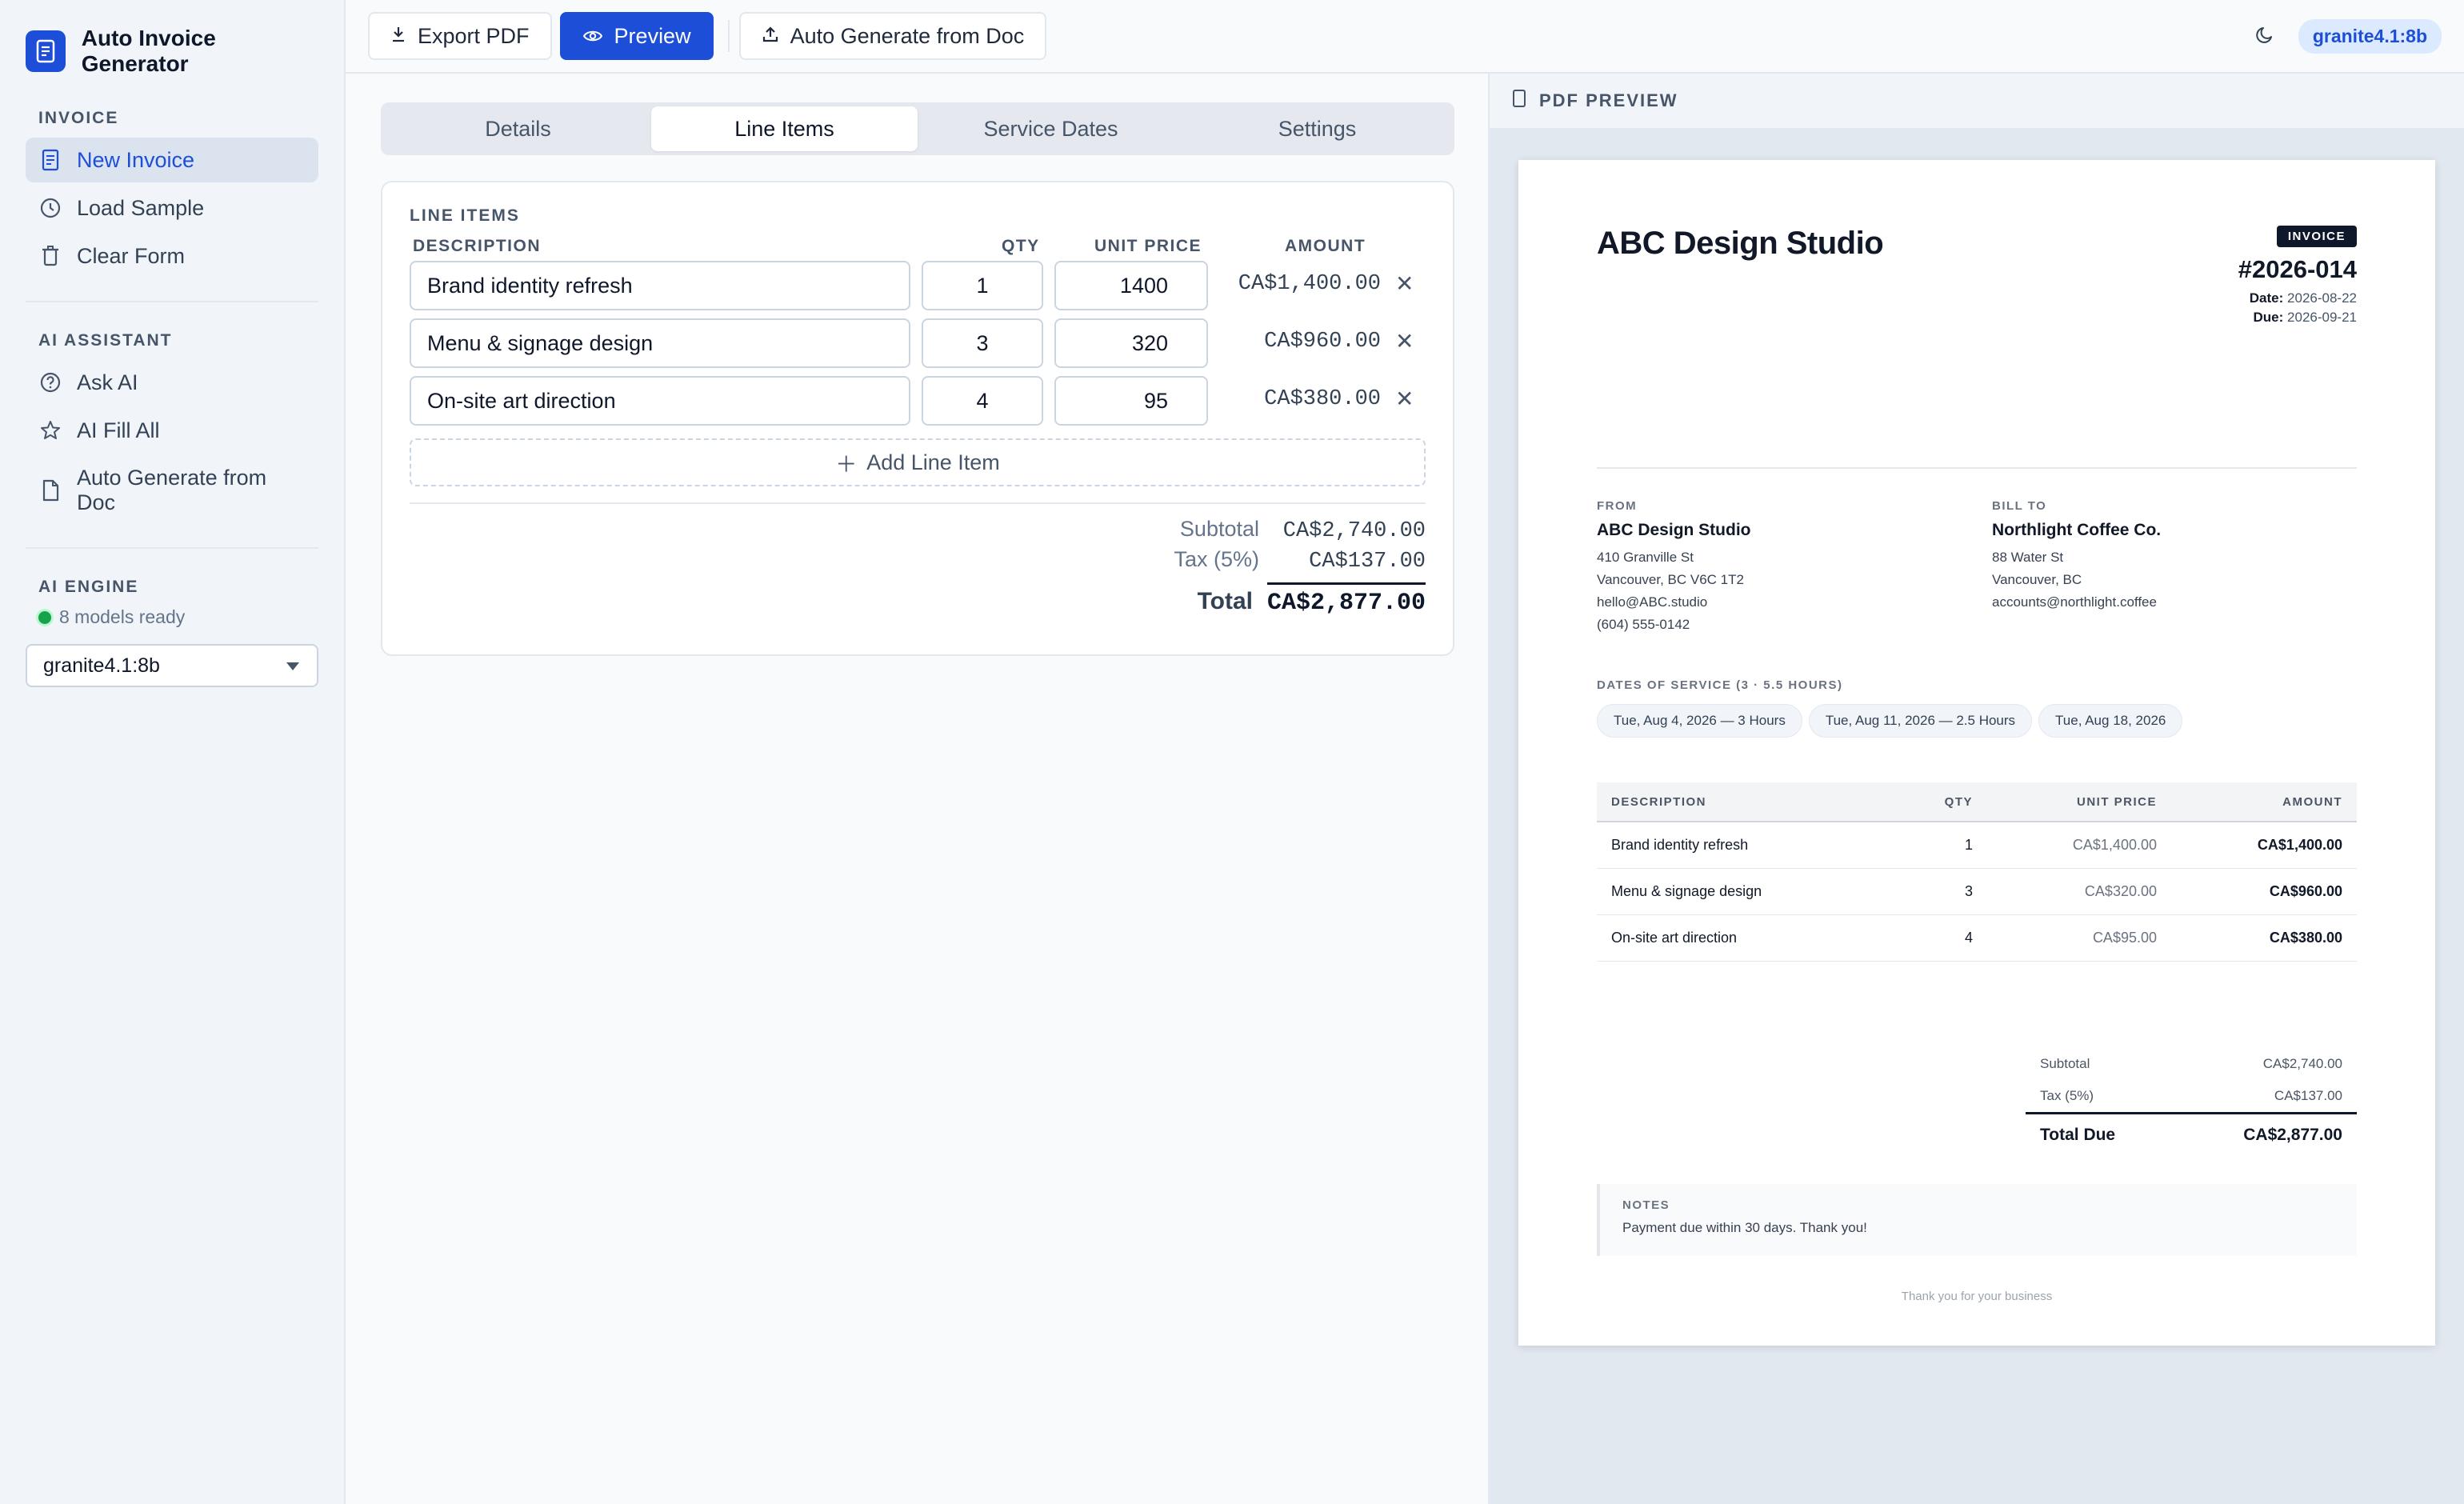 The image size is (2464, 1504). I want to click on qty-input: 3, so click(982, 343).